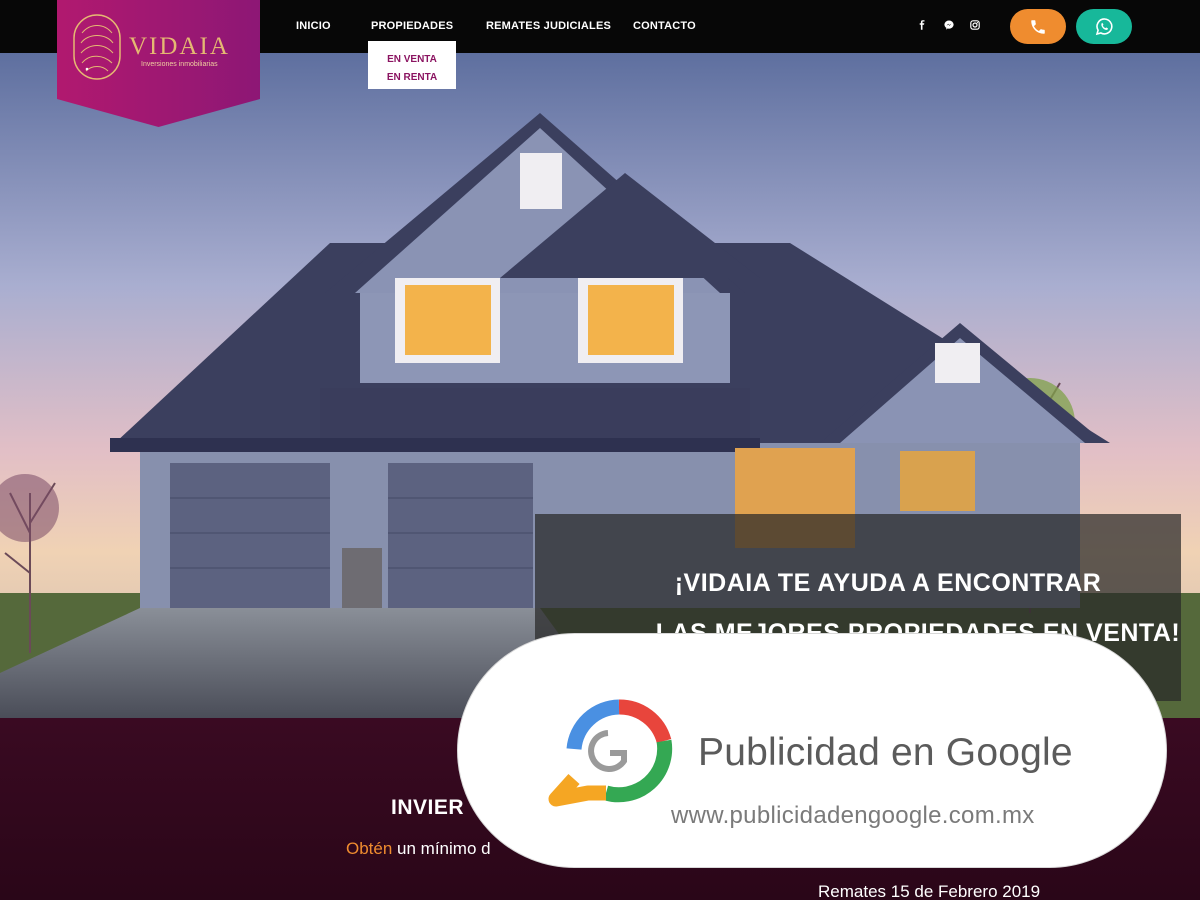 The height and width of the screenshot is (900, 1200). I want to click on phone-button, so click(1038, 26).